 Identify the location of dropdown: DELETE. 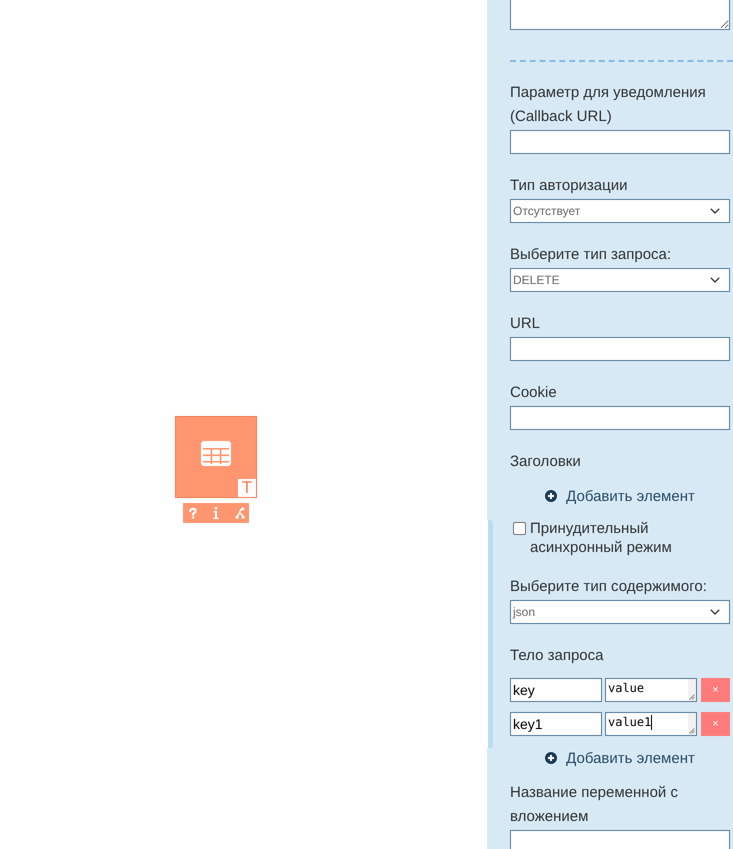
(620, 280).